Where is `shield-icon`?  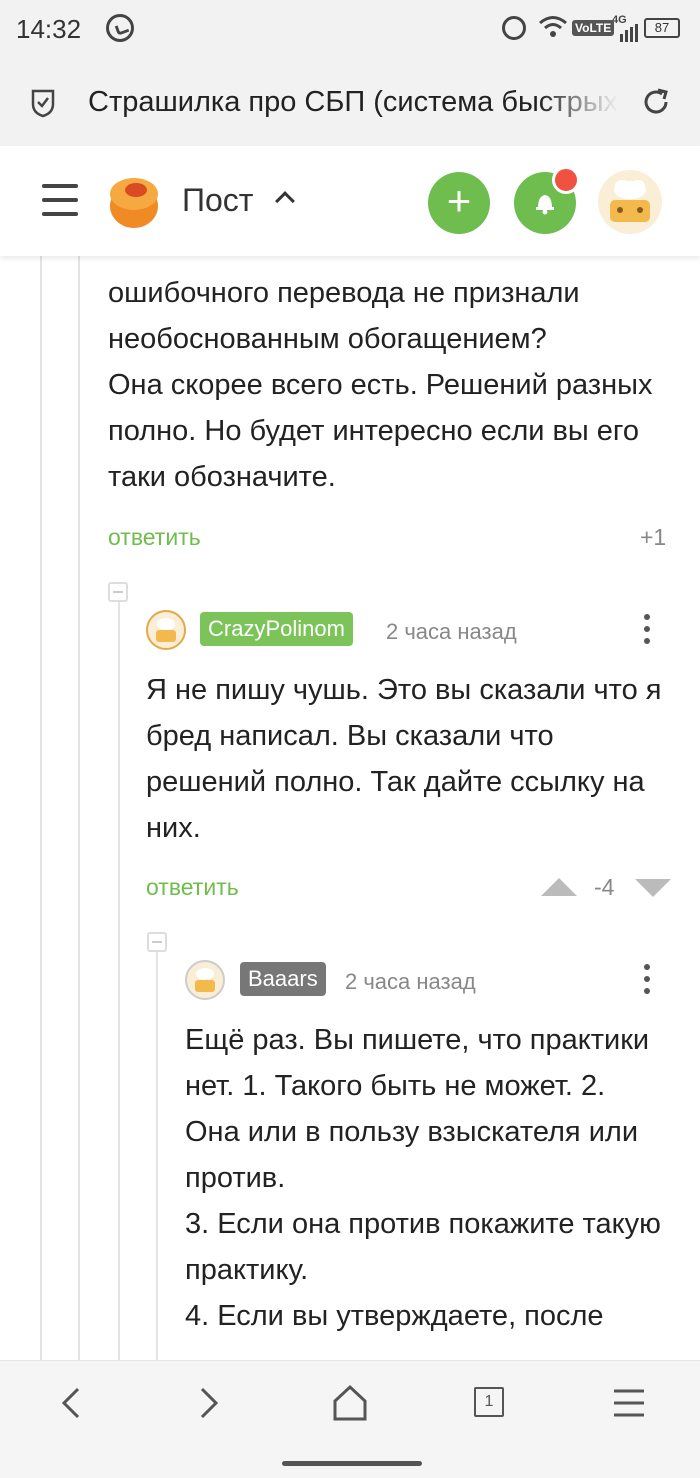
shield-icon is located at coordinates (43, 103).